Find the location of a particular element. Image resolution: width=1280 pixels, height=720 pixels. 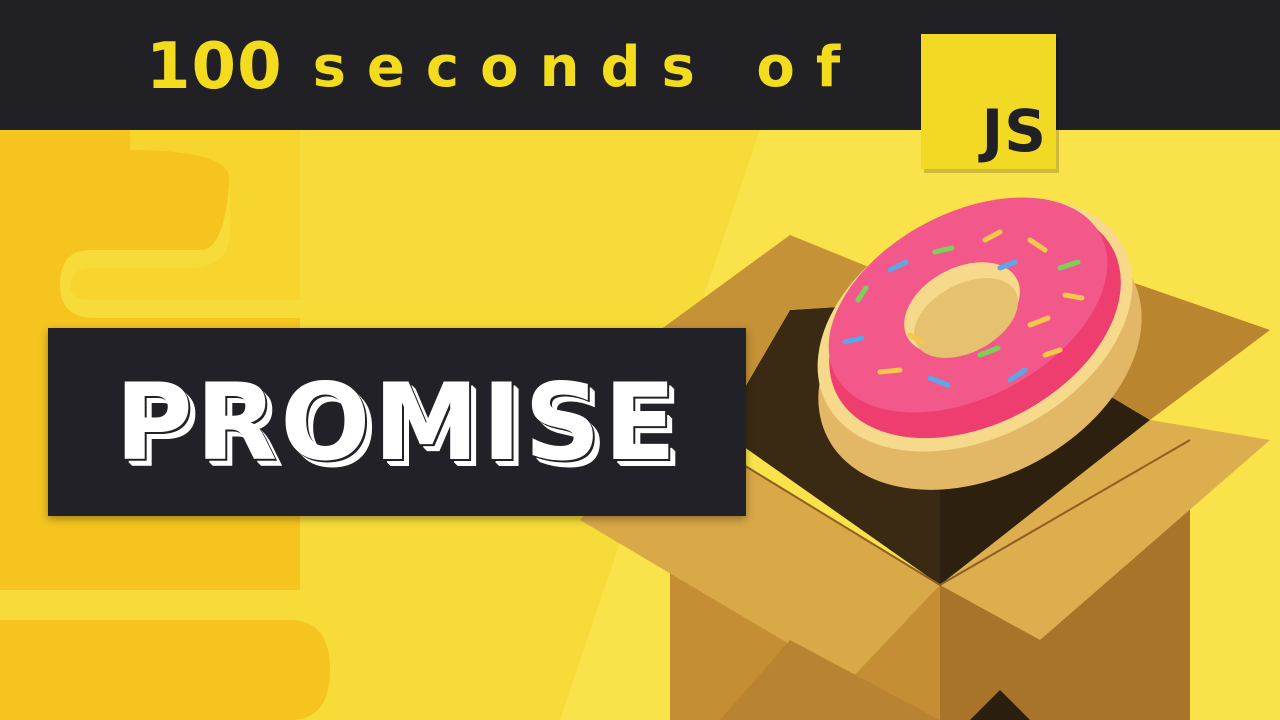

series-number: 100 is located at coordinates (214, 67).